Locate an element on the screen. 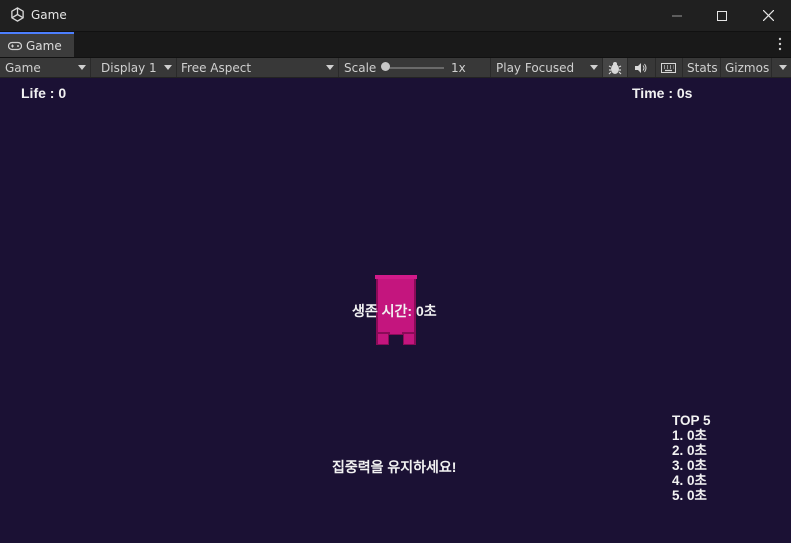 The height and width of the screenshot is (543, 791). leaderboard-entry: 2. 0초 is located at coordinates (689, 450).